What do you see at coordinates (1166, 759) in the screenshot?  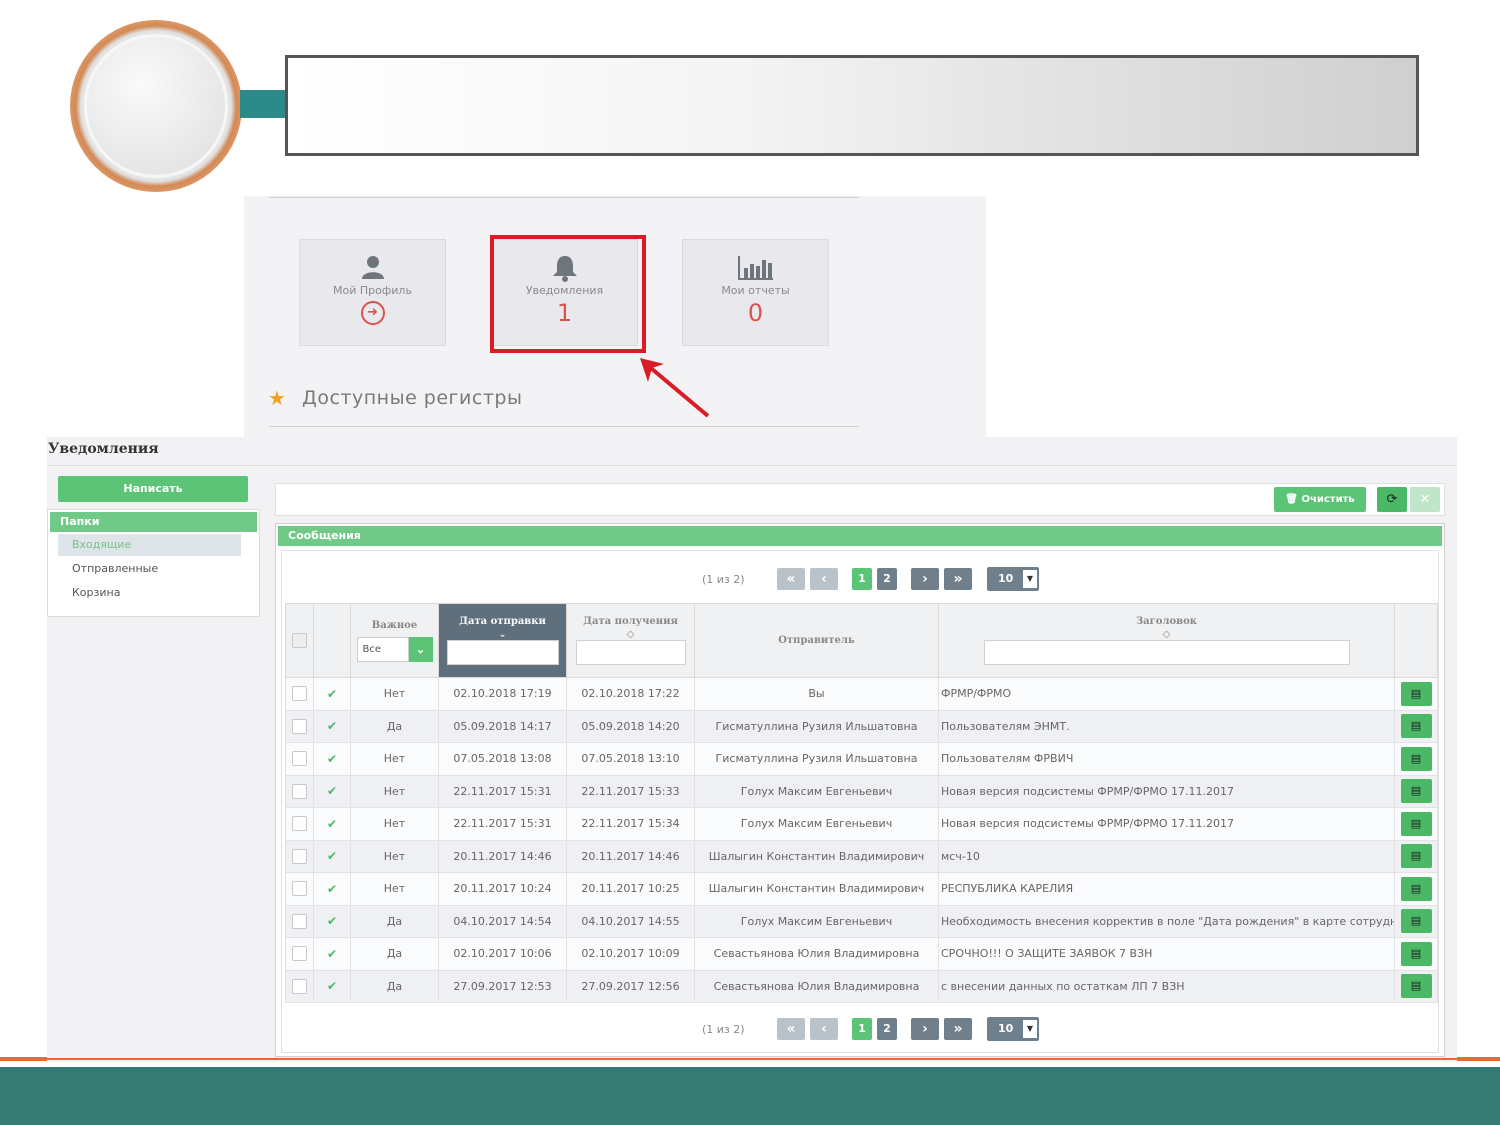 I see `cell-title: Пользователям ФРВИЧ` at bounding box center [1166, 759].